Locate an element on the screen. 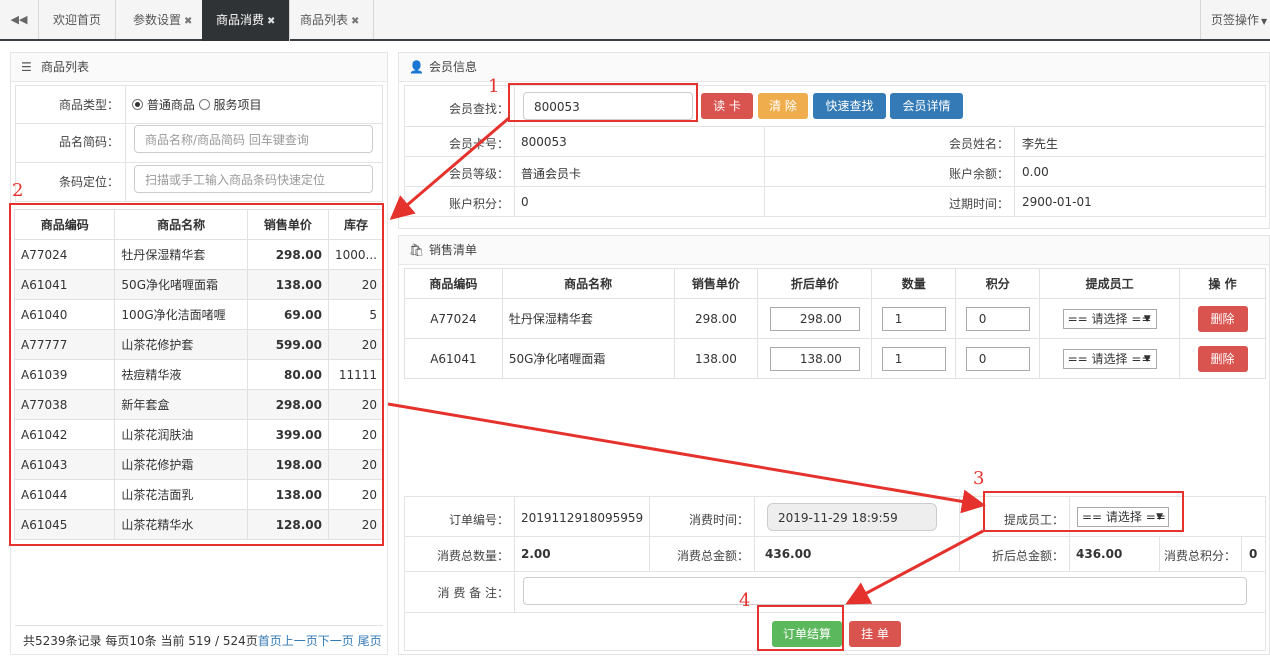 Image resolution: width=1270 pixels, height=656 pixels. panel-header: 👤 会员信息 is located at coordinates (834, 67).